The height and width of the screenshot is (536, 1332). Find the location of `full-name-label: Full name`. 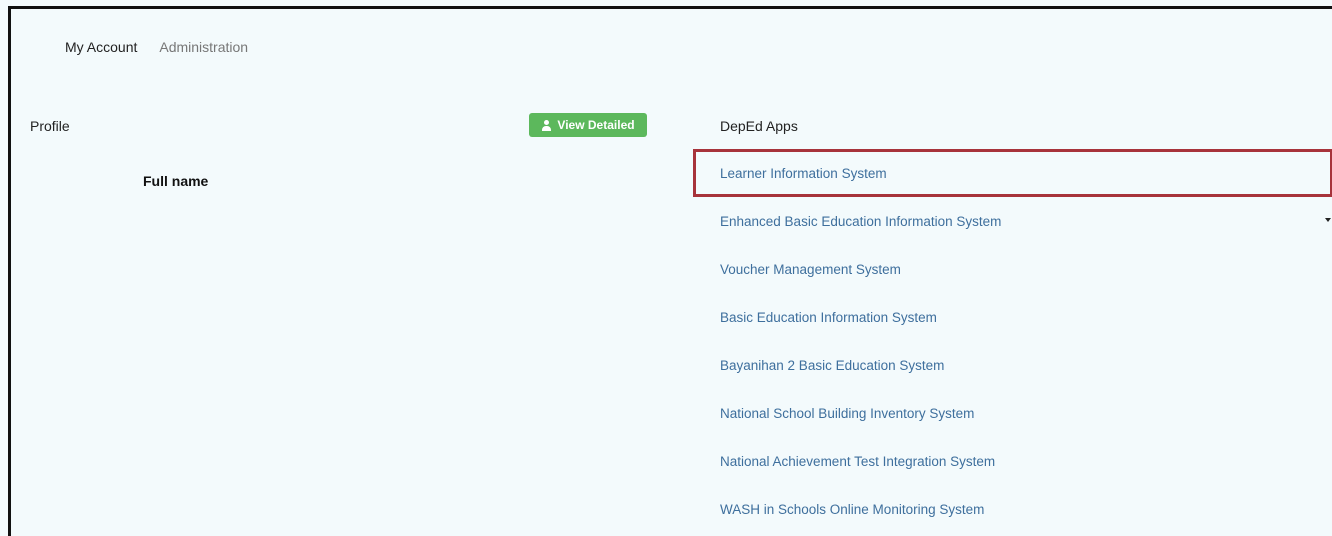

full-name-label: Full name is located at coordinates (176, 181).